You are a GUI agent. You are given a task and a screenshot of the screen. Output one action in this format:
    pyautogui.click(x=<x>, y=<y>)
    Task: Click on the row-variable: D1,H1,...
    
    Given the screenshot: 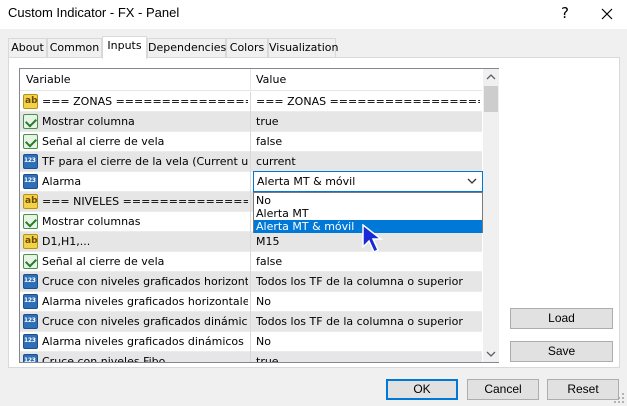 What is the action you would take?
    pyautogui.click(x=66, y=241)
    